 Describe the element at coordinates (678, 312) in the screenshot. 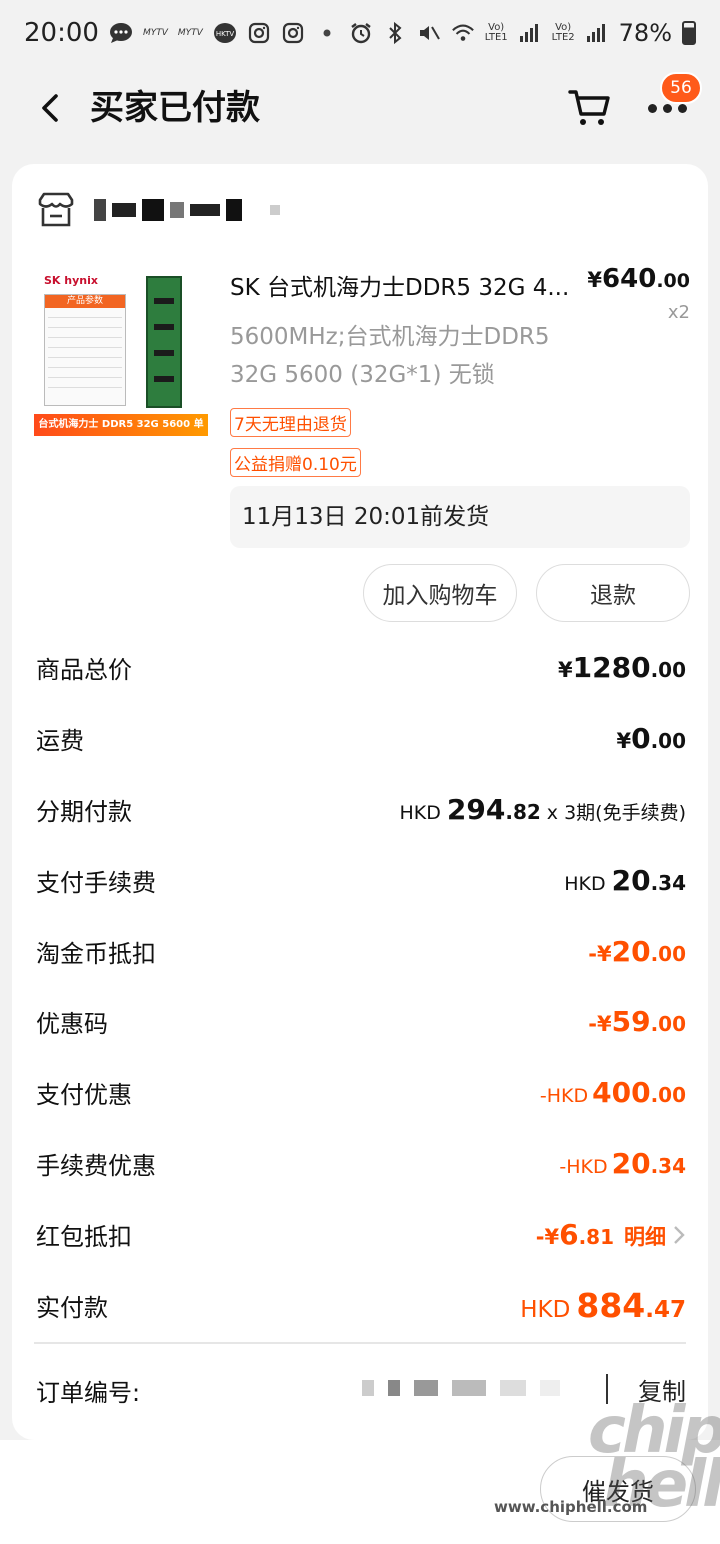

I see `product-quantity: x2` at that location.